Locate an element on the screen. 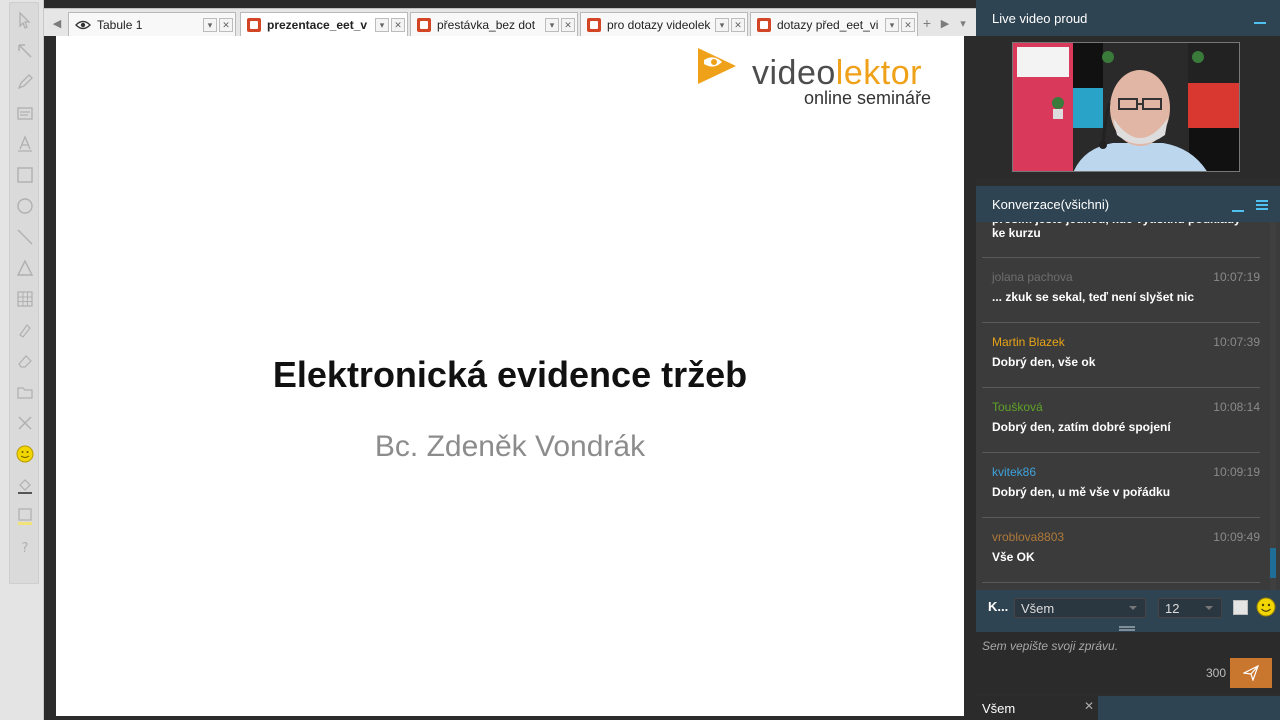  message-input-placeholder: Sem vepište svoji zprávu. is located at coordinates (1050, 646).